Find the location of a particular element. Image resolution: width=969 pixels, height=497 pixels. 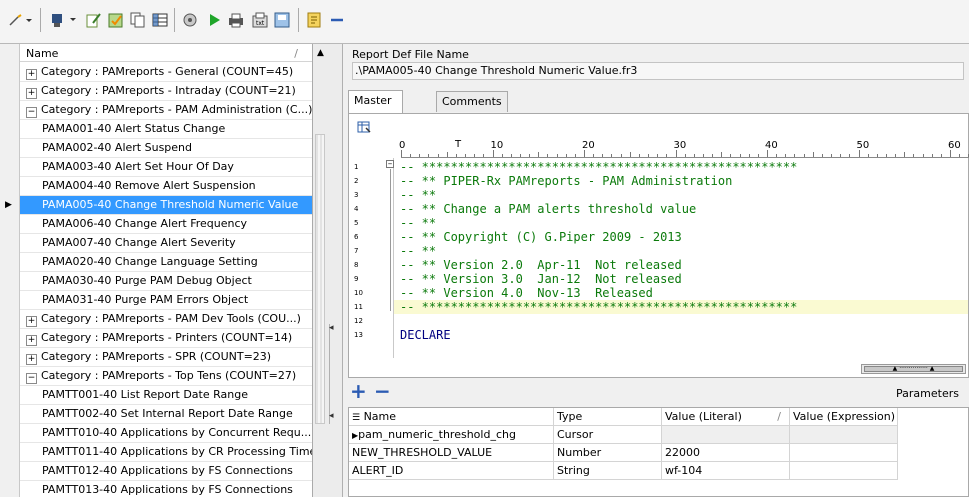

wizard-icon is located at coordinates (190, 20).